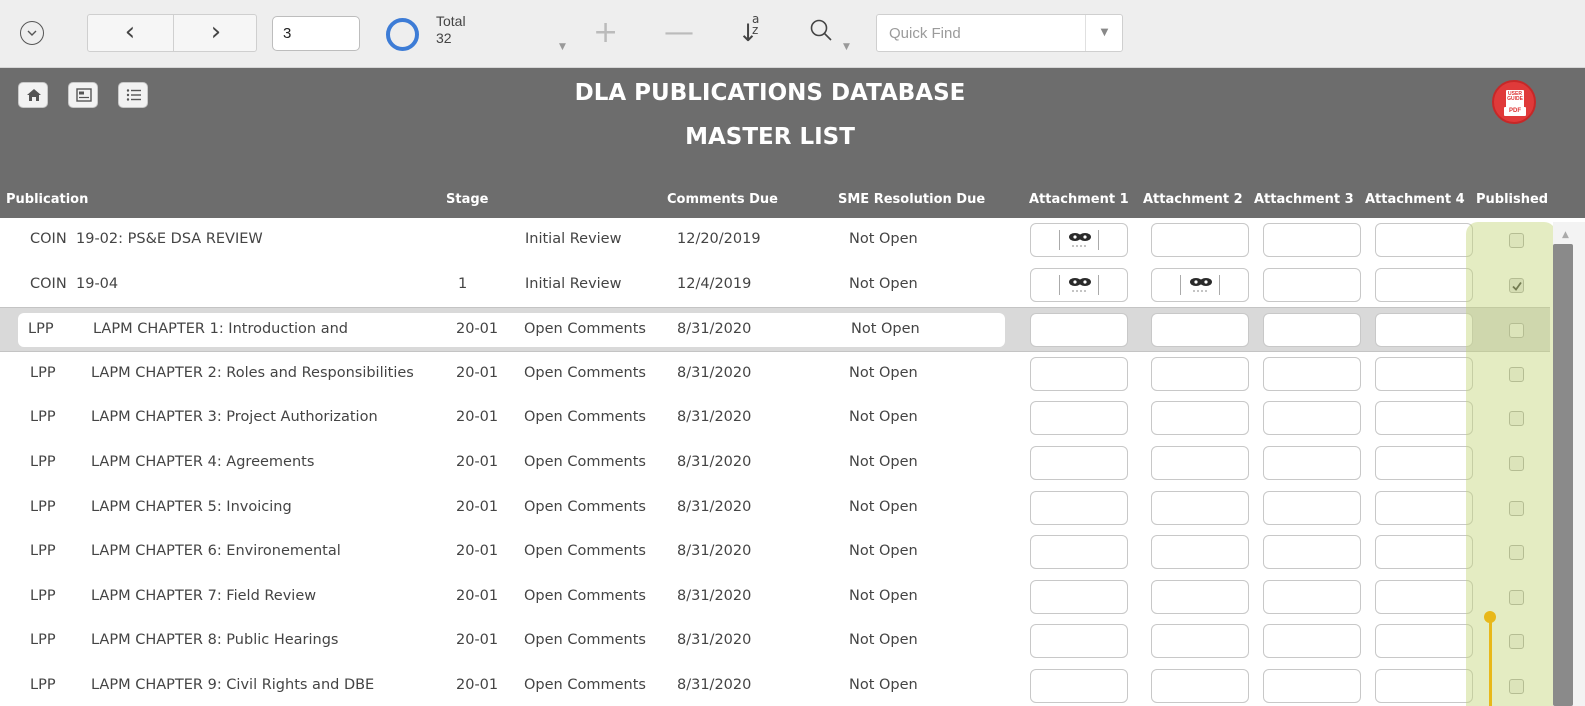  I want to click on chevron-down-icon: ▼, so click(1104, 33).